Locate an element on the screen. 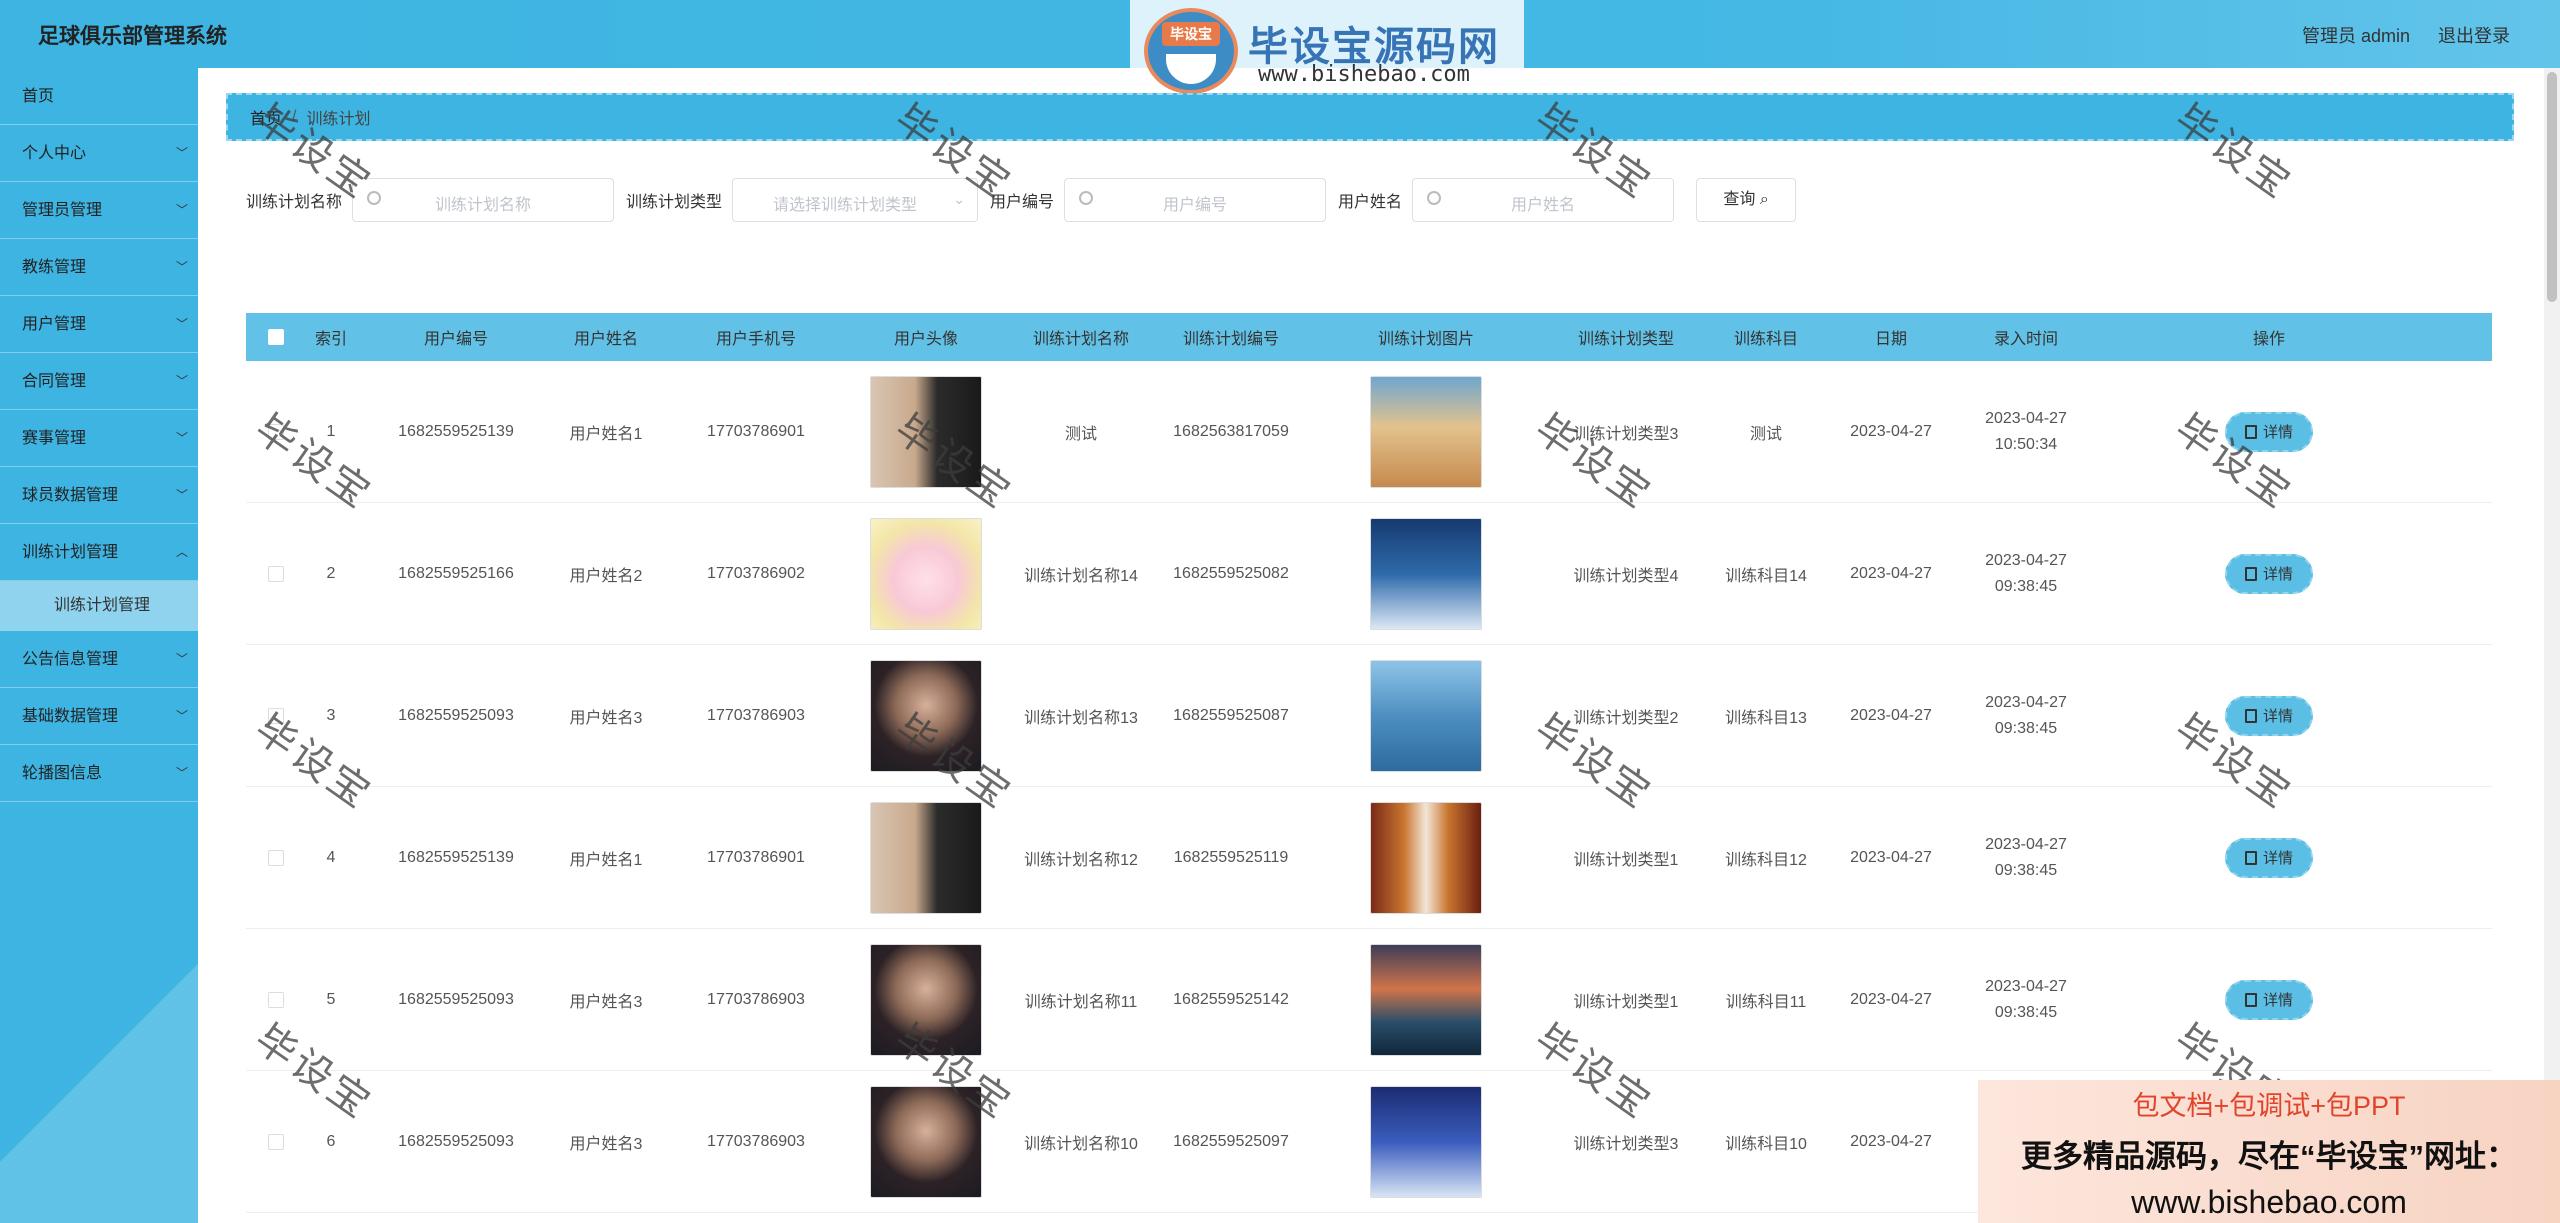 The width and height of the screenshot is (2560, 1223). plan-name-input: 训练计划名称 is located at coordinates (483, 200).